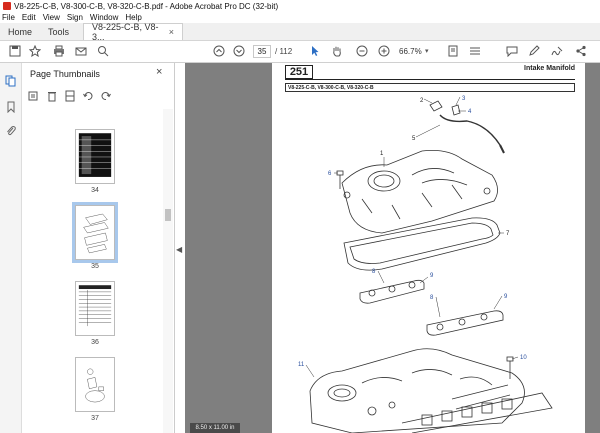  I want to click on callout-9: 9, so click(432, 276).